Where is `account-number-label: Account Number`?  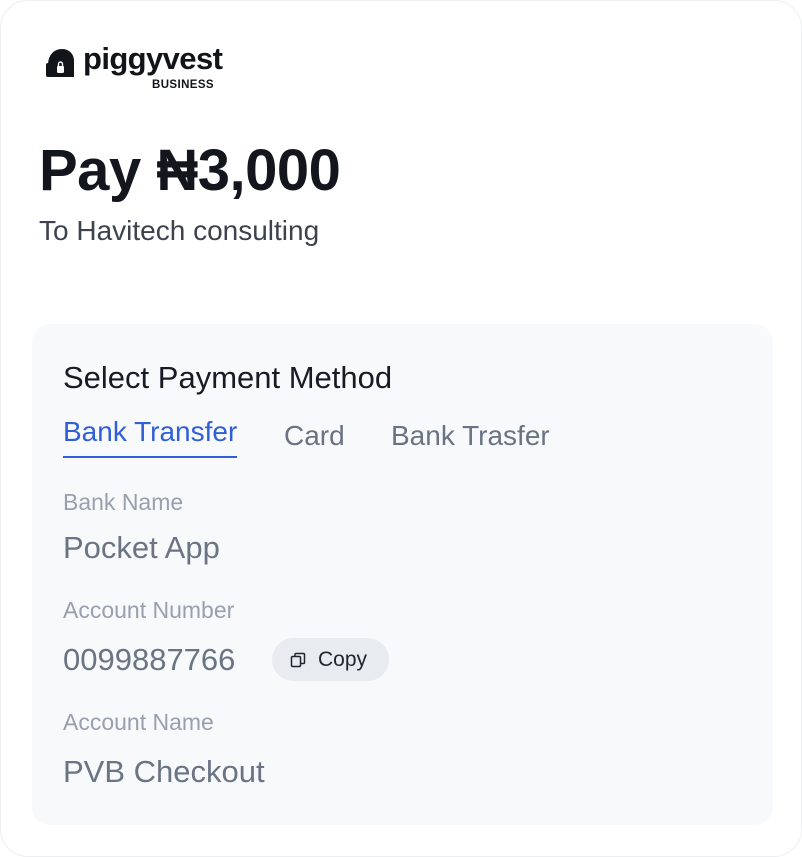 account-number-label: Account Number is located at coordinates (149, 610).